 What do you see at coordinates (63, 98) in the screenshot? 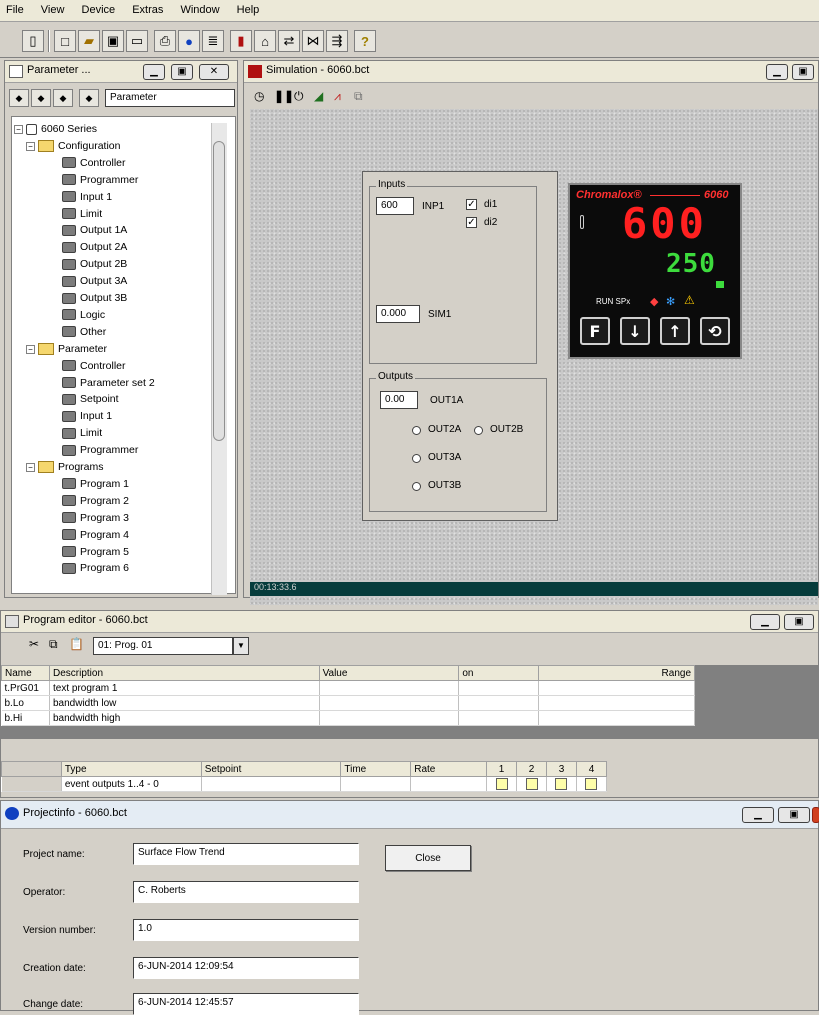
I see `tree-filter-icon-3: ◆` at bounding box center [63, 98].